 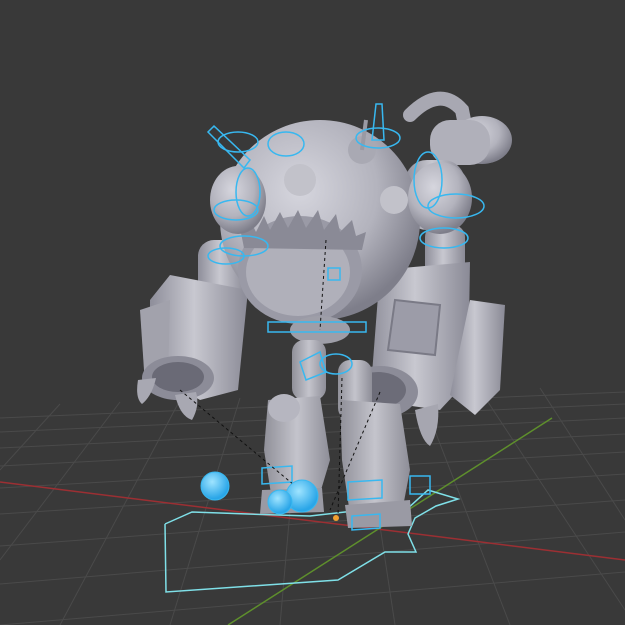 What do you see at coordinates (336, 518) in the screenshot?
I see `origin-dot-icon` at bounding box center [336, 518].